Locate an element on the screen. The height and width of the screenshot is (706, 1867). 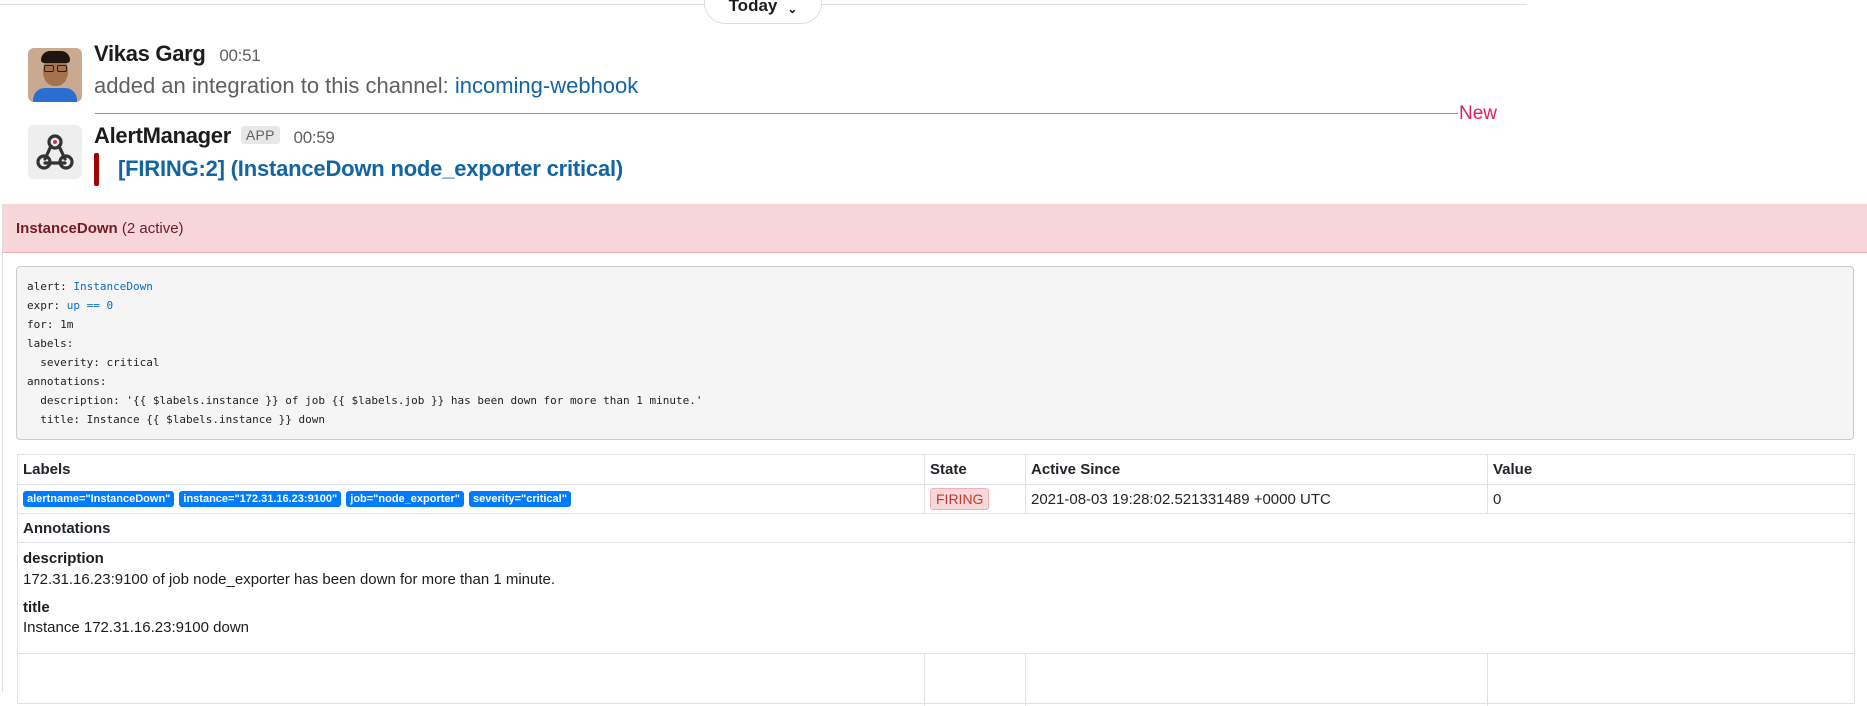
table-divider is located at coordinates (936, 653).